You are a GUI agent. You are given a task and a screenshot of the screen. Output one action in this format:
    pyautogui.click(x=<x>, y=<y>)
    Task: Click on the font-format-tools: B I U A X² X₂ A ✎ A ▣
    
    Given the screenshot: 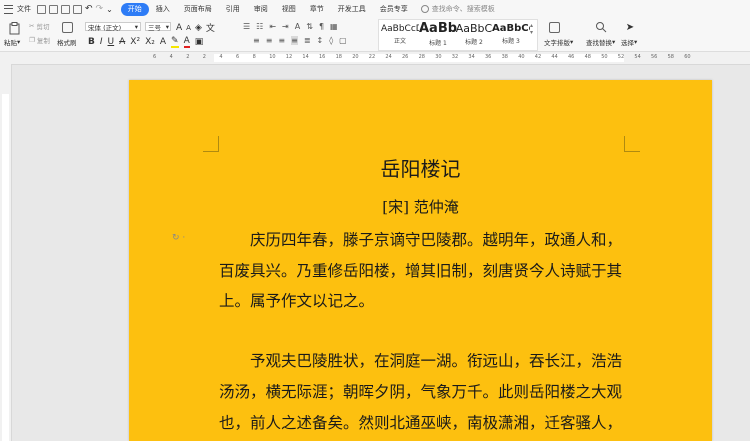 What is the action you would take?
    pyautogui.click(x=145, y=42)
    